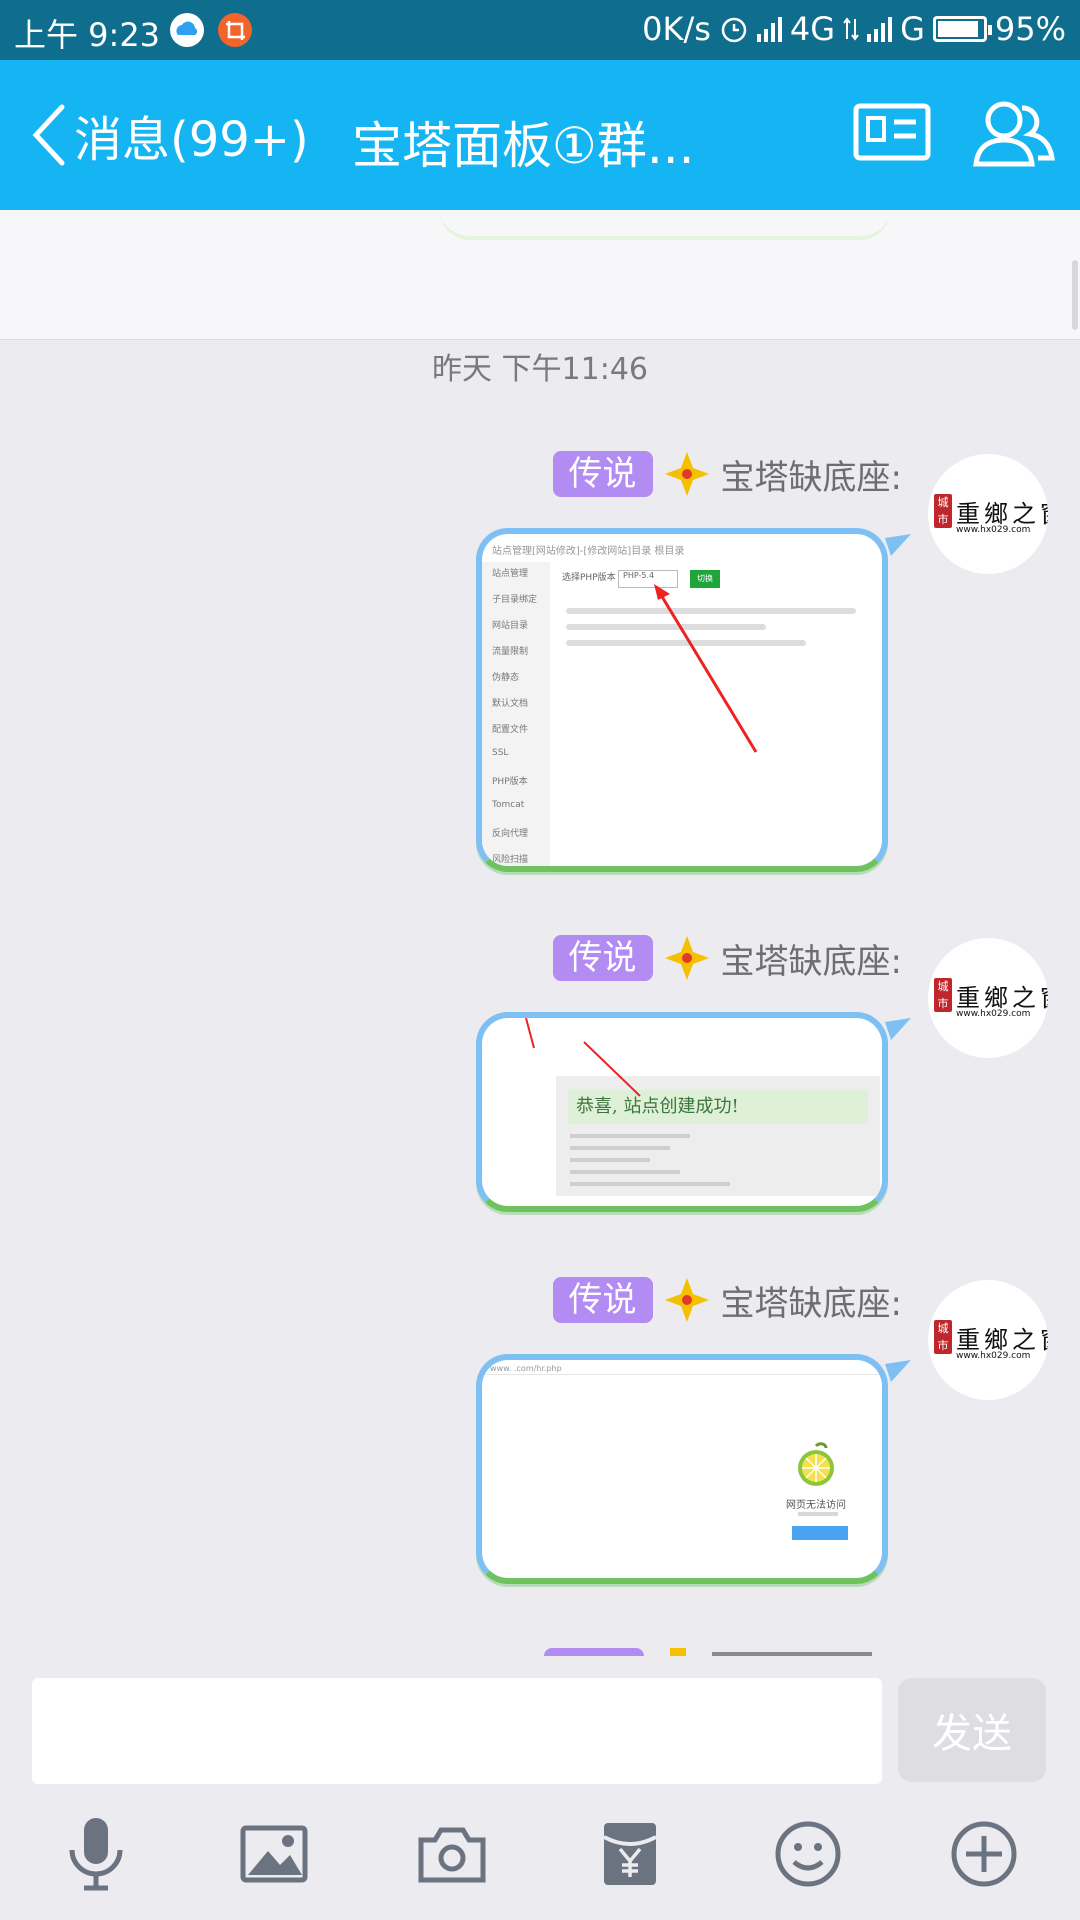  I want to click on red-packet-icon, so click(630, 1854).